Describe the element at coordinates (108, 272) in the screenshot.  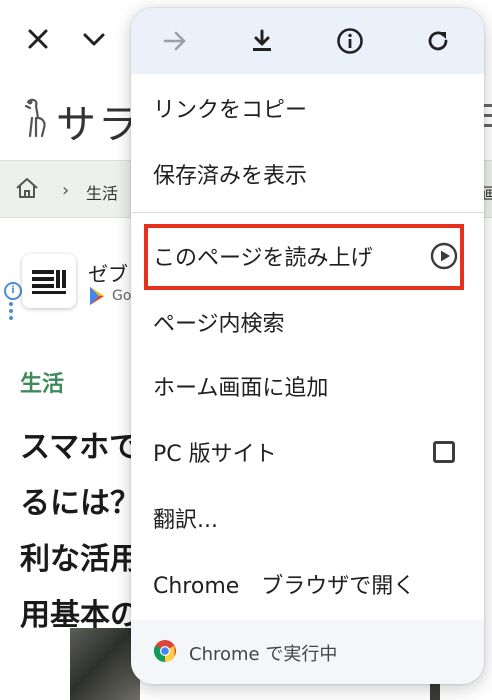
I see `ad-title: ゼブ` at that location.